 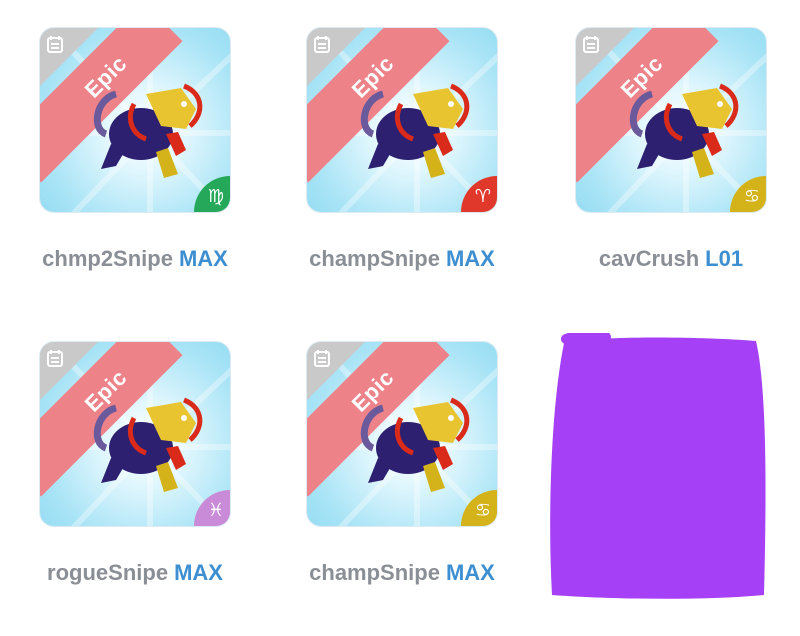 What do you see at coordinates (658, 466) in the screenshot?
I see `redaction-scribble` at bounding box center [658, 466].